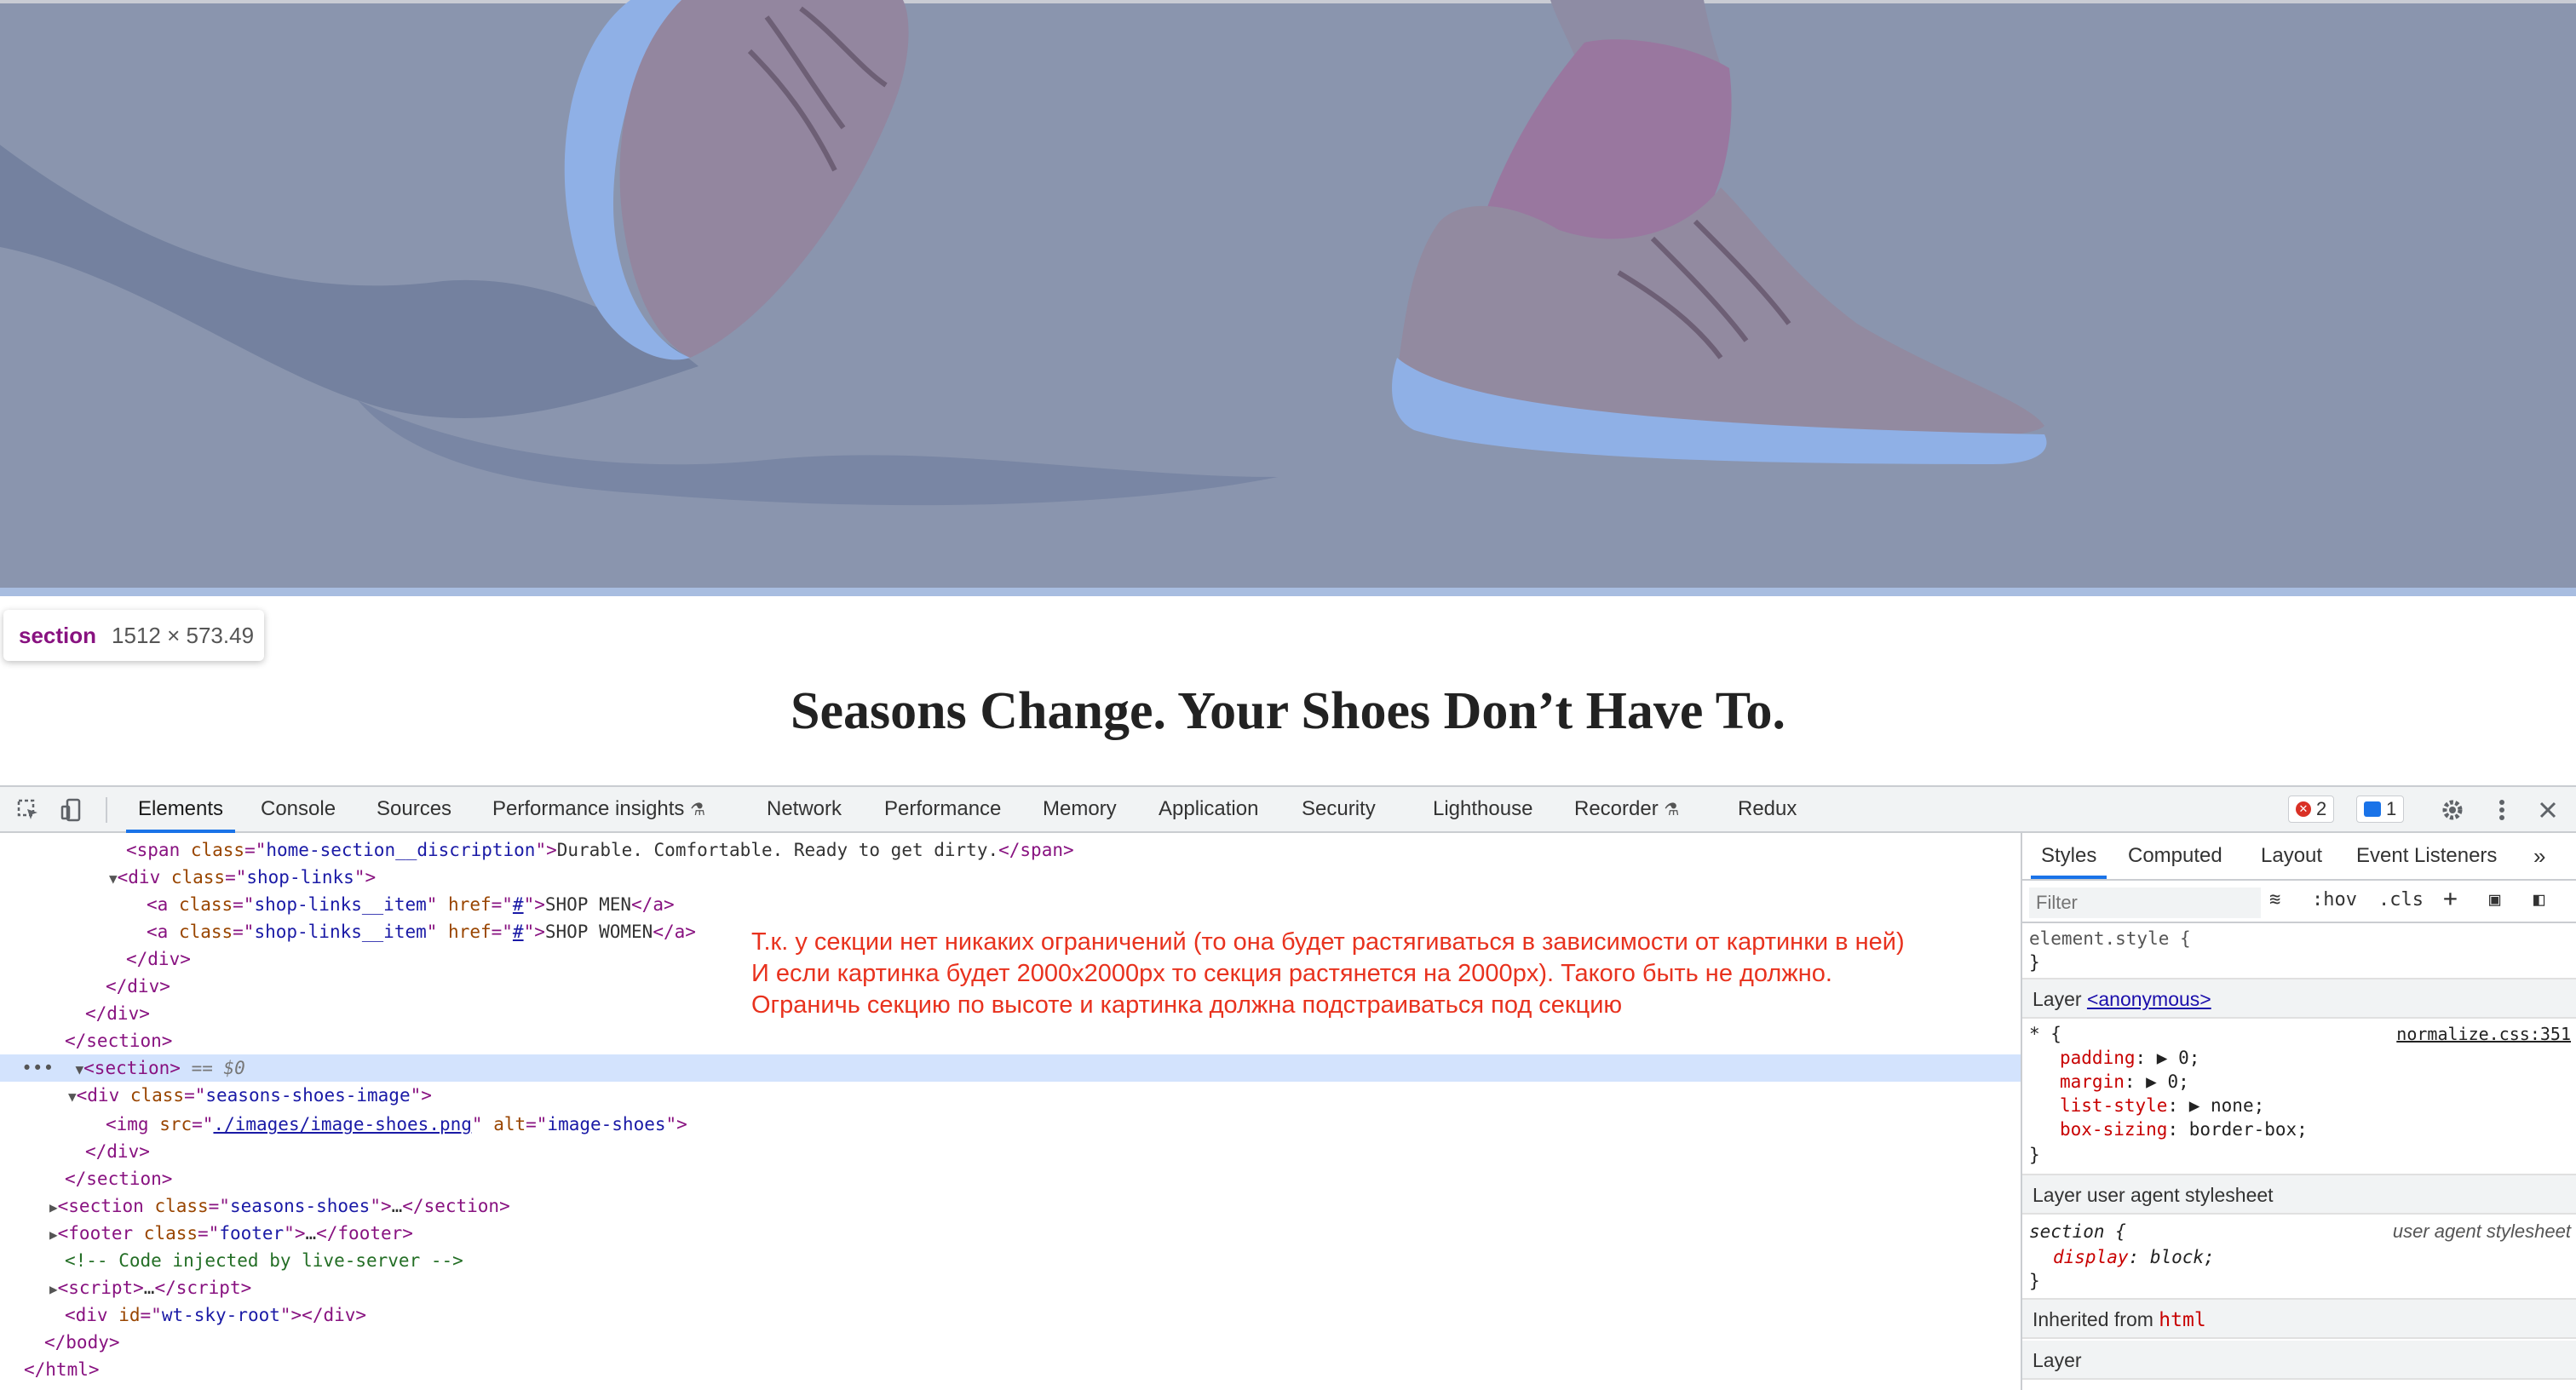 The image size is (2576, 1390). I want to click on section-highlight-edge, so click(1288, 592).